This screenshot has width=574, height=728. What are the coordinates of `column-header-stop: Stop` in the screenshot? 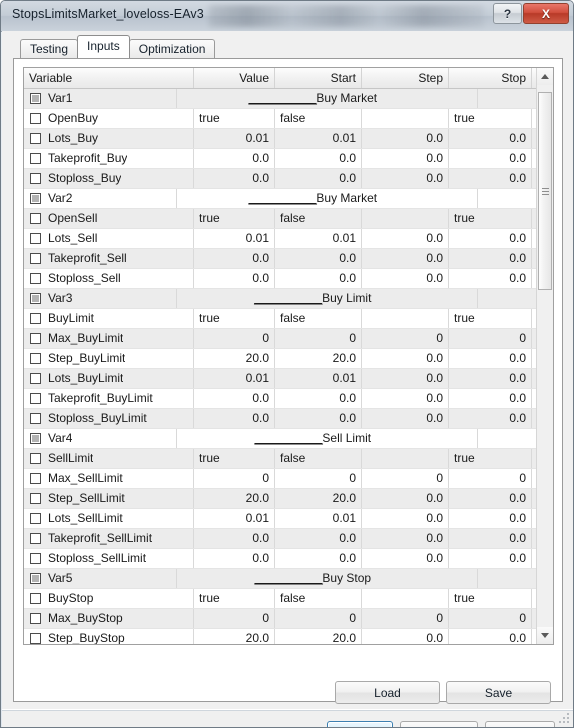 It's located at (490, 78).